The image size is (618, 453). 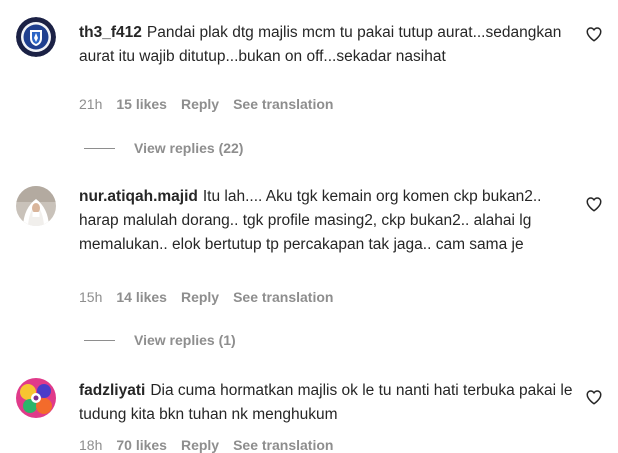 What do you see at coordinates (189, 148) in the screenshot?
I see `view-replies-label: View replies (22)` at bounding box center [189, 148].